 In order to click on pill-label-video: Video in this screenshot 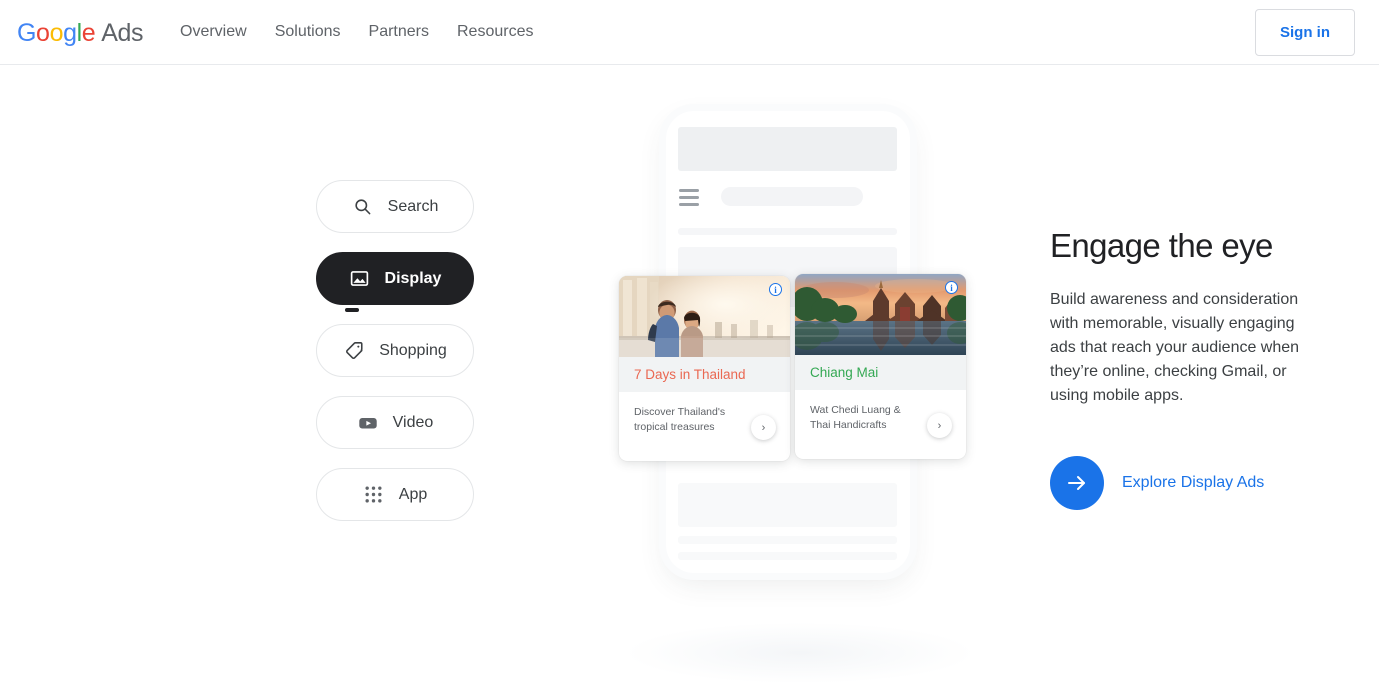, I will do `click(413, 422)`.